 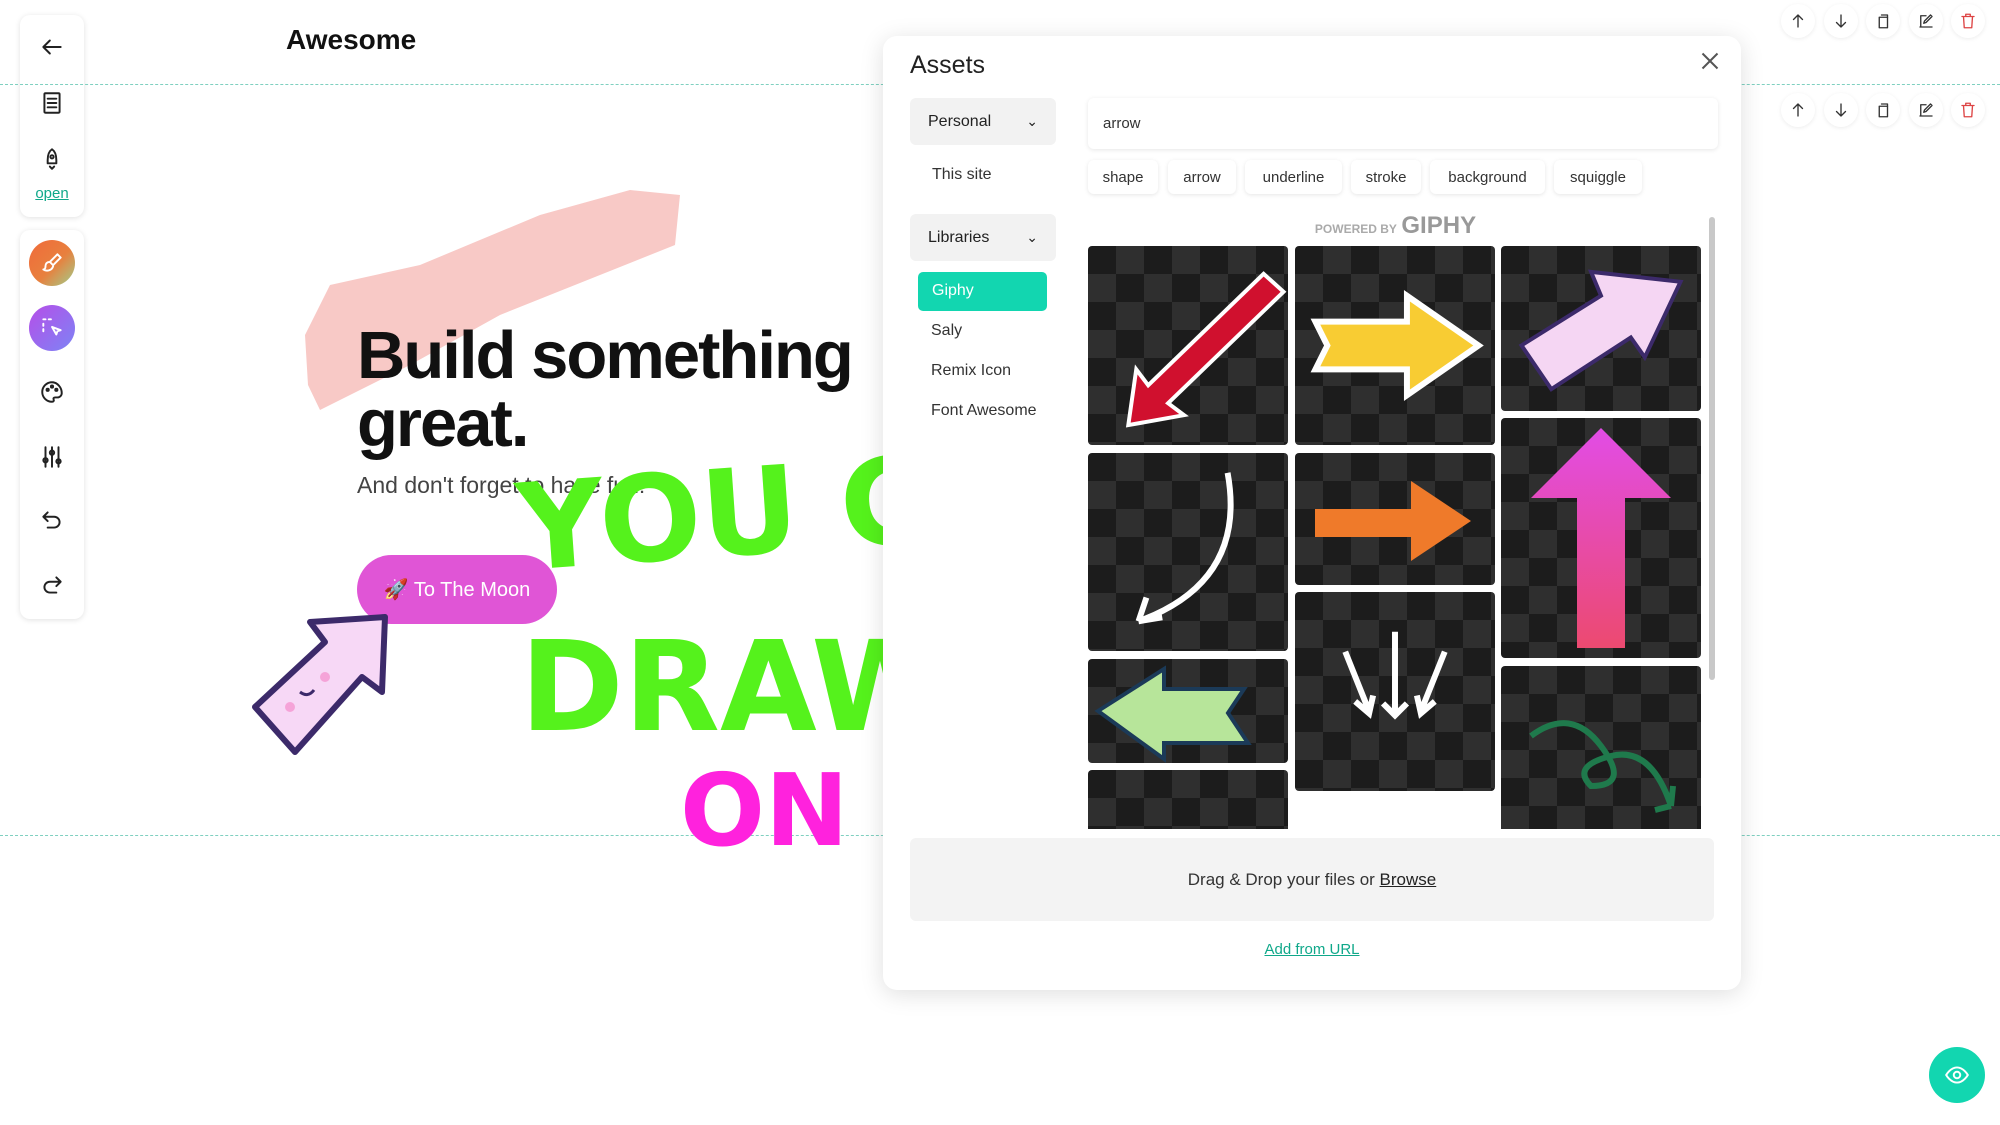 I want to click on yellow-arrow-image, so click(x=1397, y=345).